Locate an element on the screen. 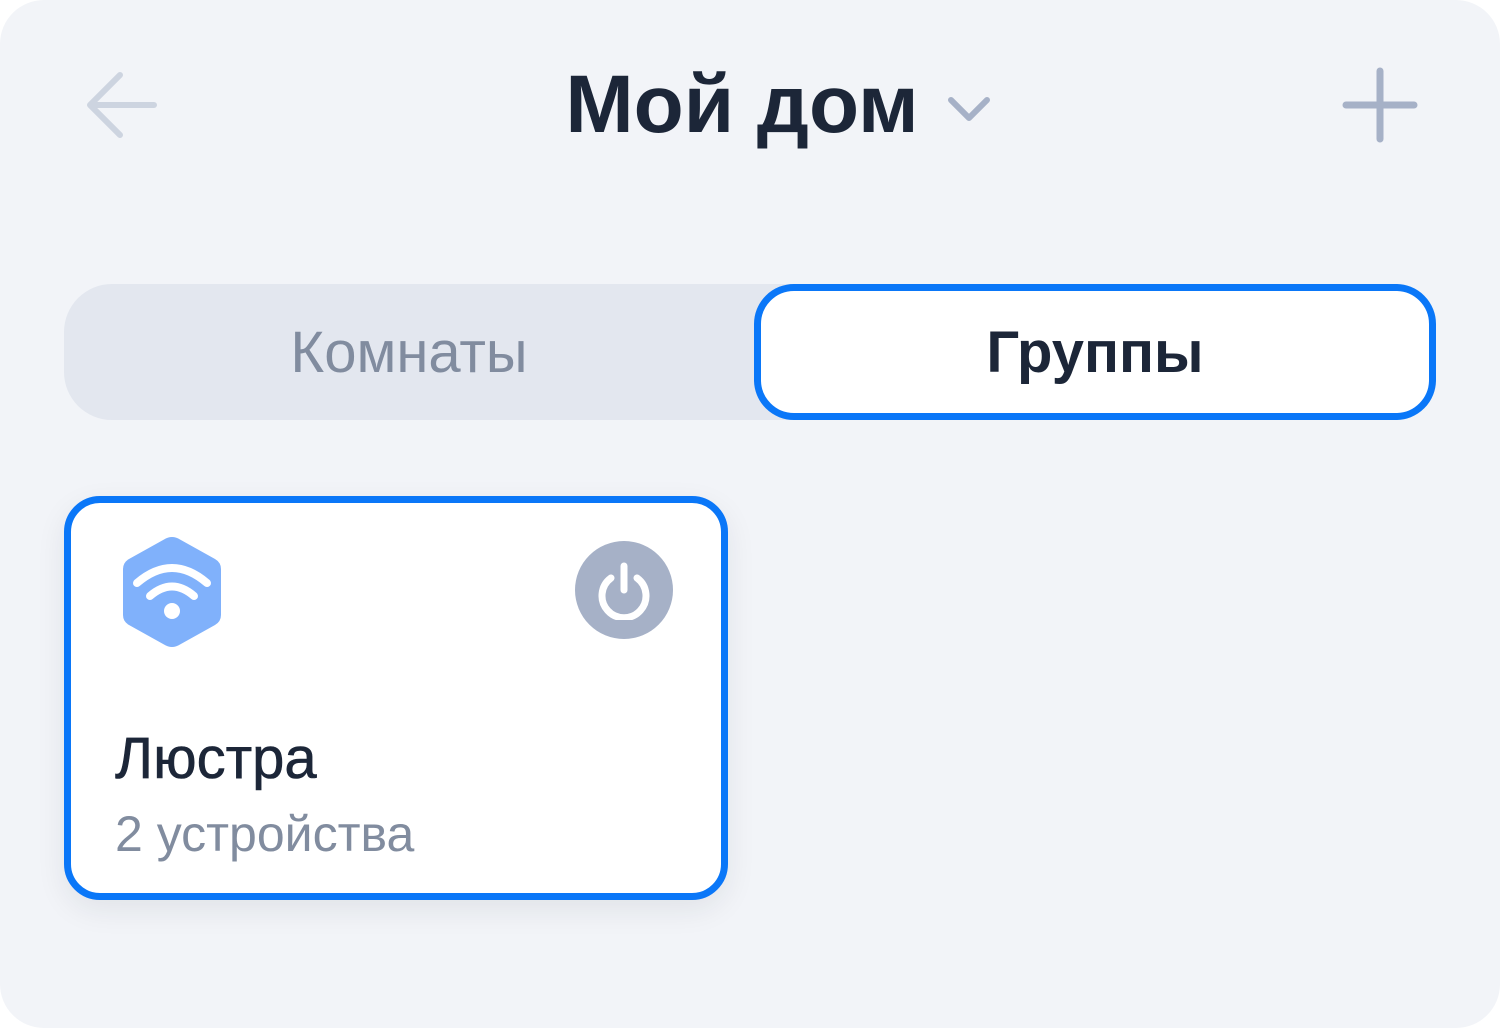 This screenshot has width=1500, height=1028. plus-icon is located at coordinates (1380, 105).